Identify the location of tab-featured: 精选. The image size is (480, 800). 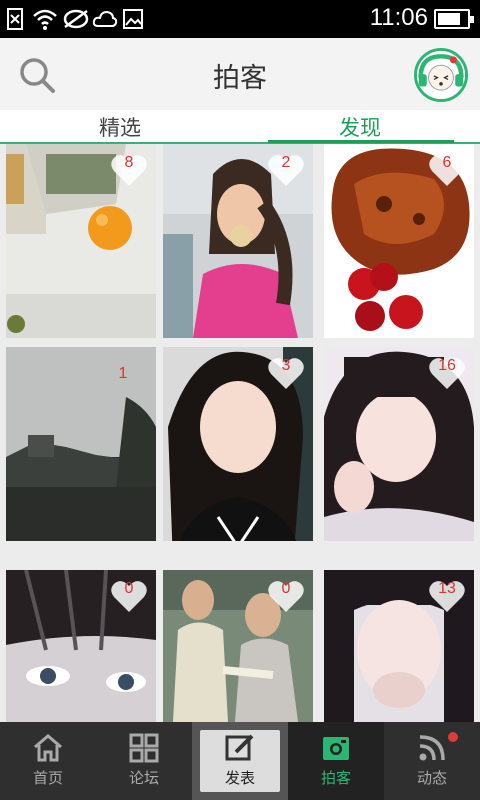
(120, 127).